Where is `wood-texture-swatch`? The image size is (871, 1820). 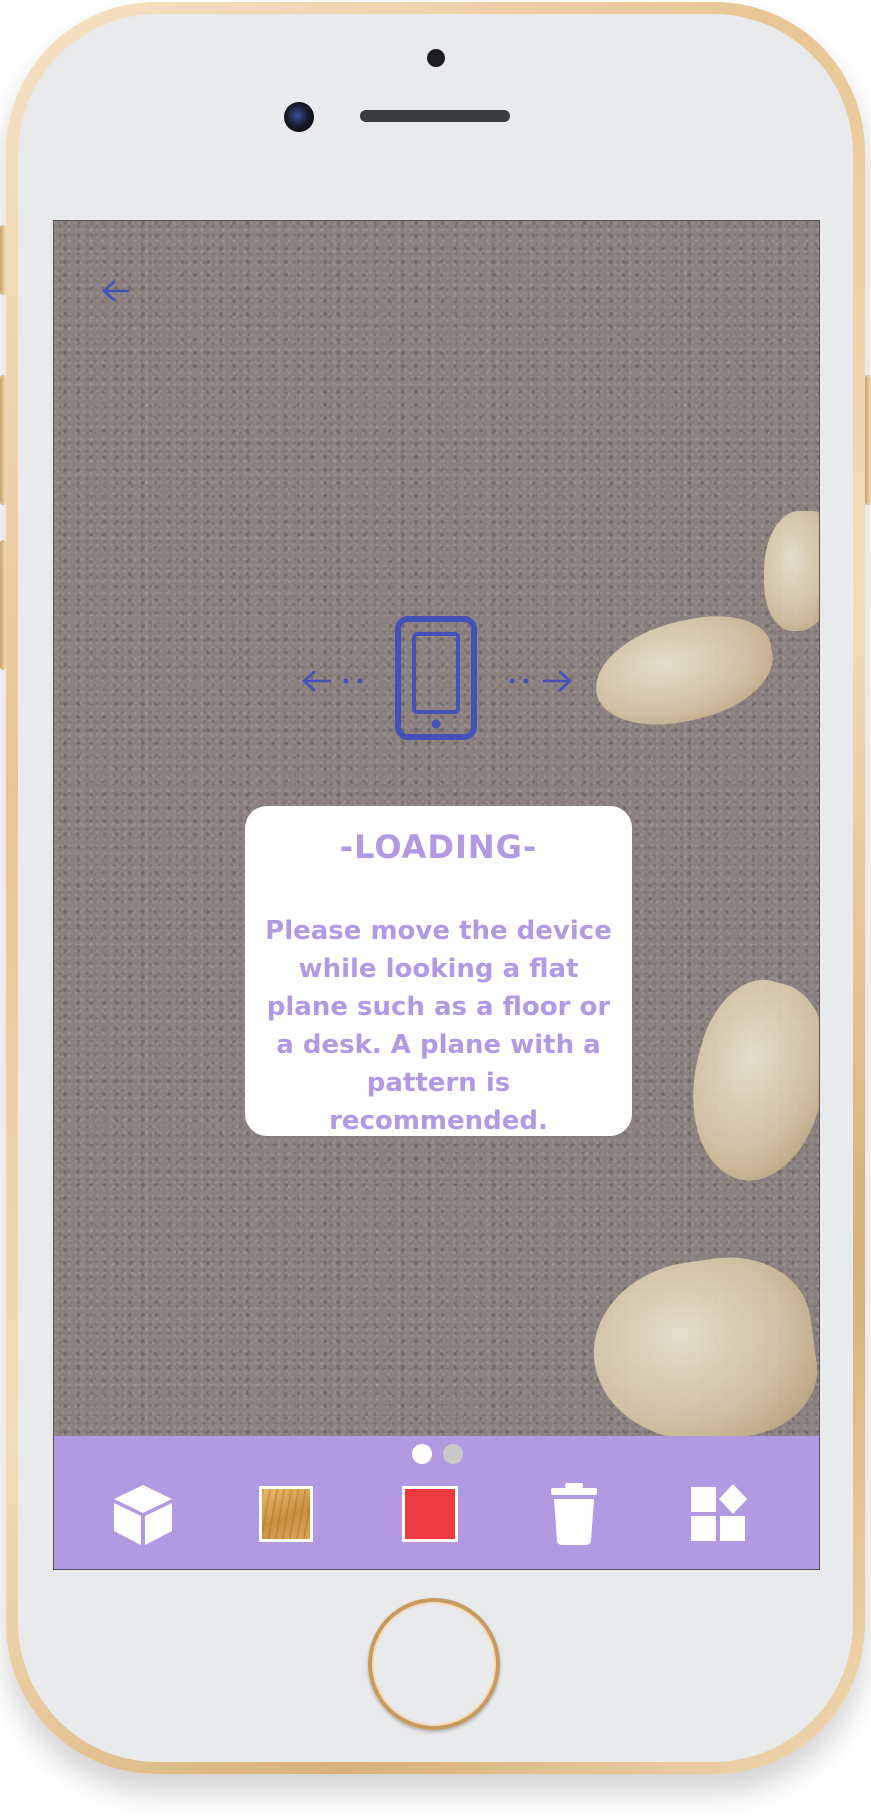 wood-texture-swatch is located at coordinates (286, 1514).